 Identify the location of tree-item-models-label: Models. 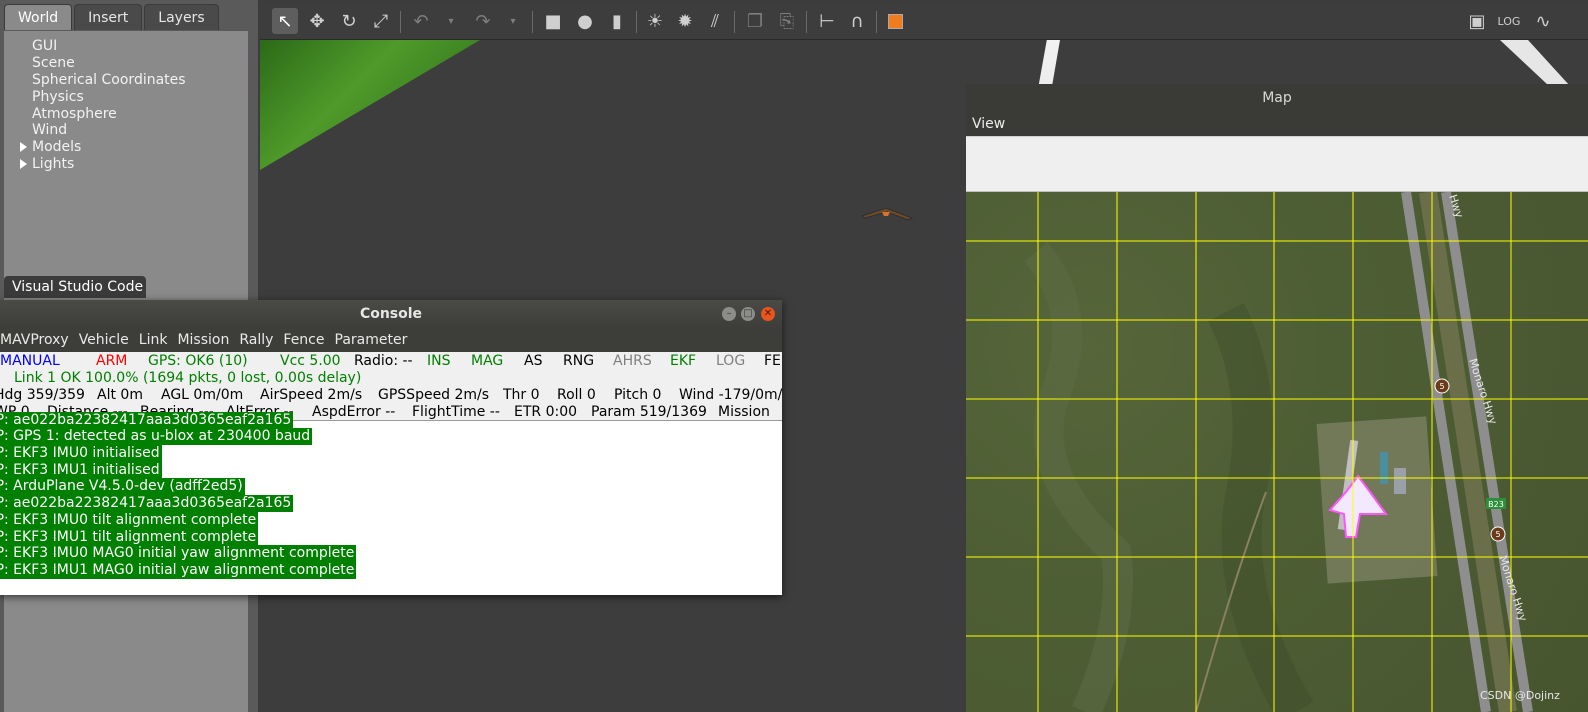
(57, 147).